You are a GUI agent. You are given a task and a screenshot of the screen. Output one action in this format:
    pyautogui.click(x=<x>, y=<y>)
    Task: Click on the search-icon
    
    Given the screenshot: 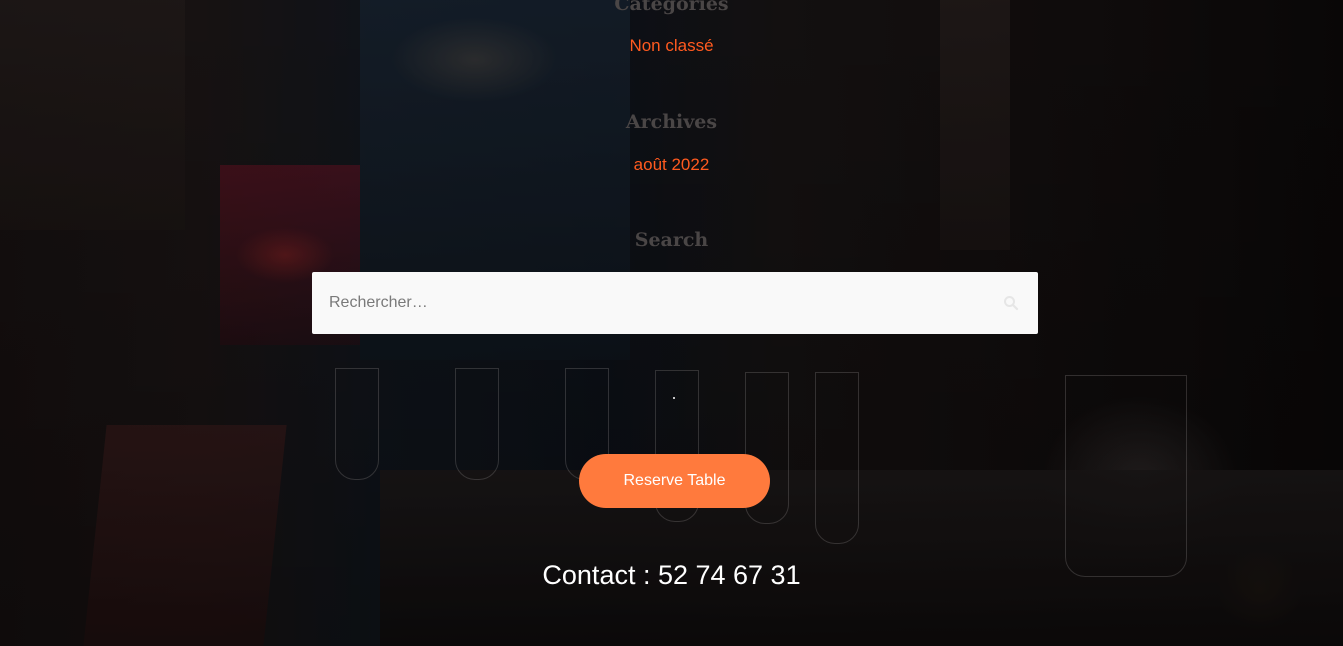 What is the action you would take?
    pyautogui.click(x=1011, y=303)
    